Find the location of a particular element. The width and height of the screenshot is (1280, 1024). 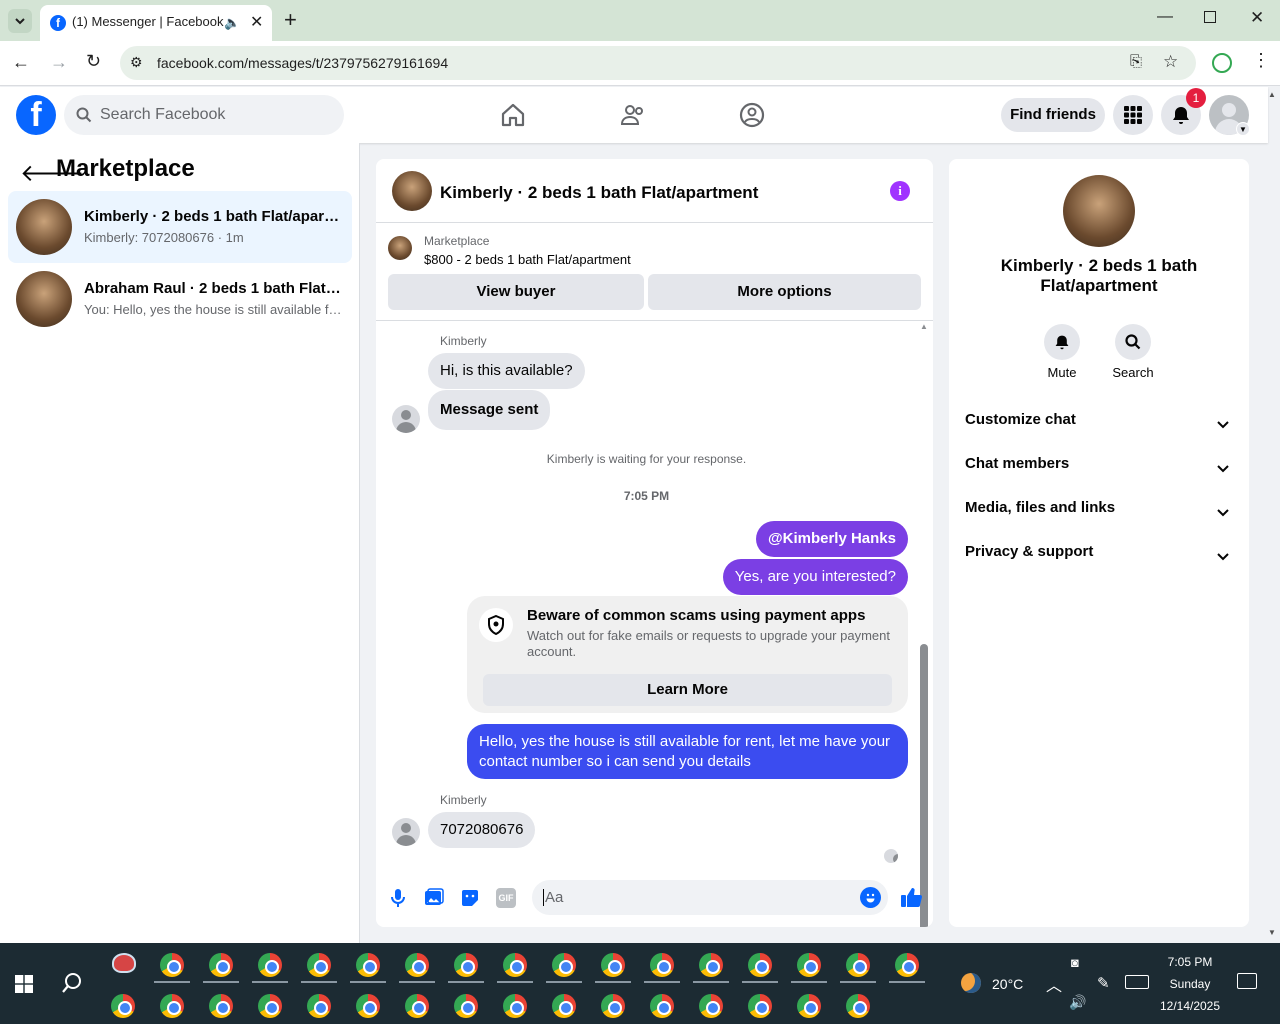

pen-icon: ✎ is located at coordinates (1103, 983).